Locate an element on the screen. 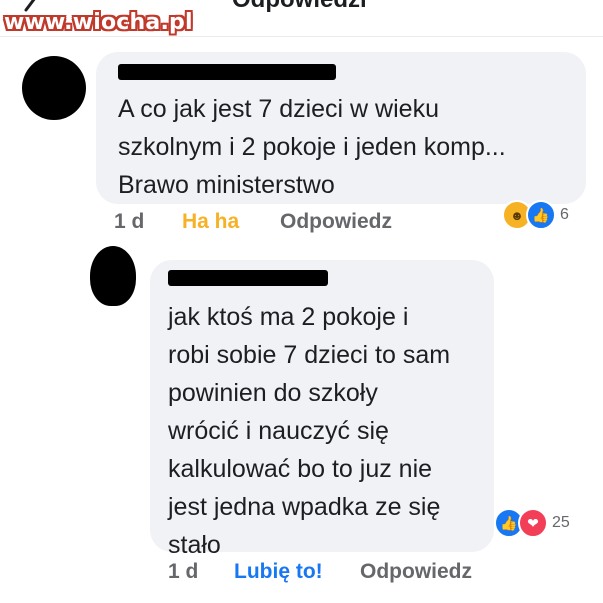 The height and width of the screenshot is (603, 603). reaction-summary: 👍 ❤ 25 is located at coordinates (532, 523).